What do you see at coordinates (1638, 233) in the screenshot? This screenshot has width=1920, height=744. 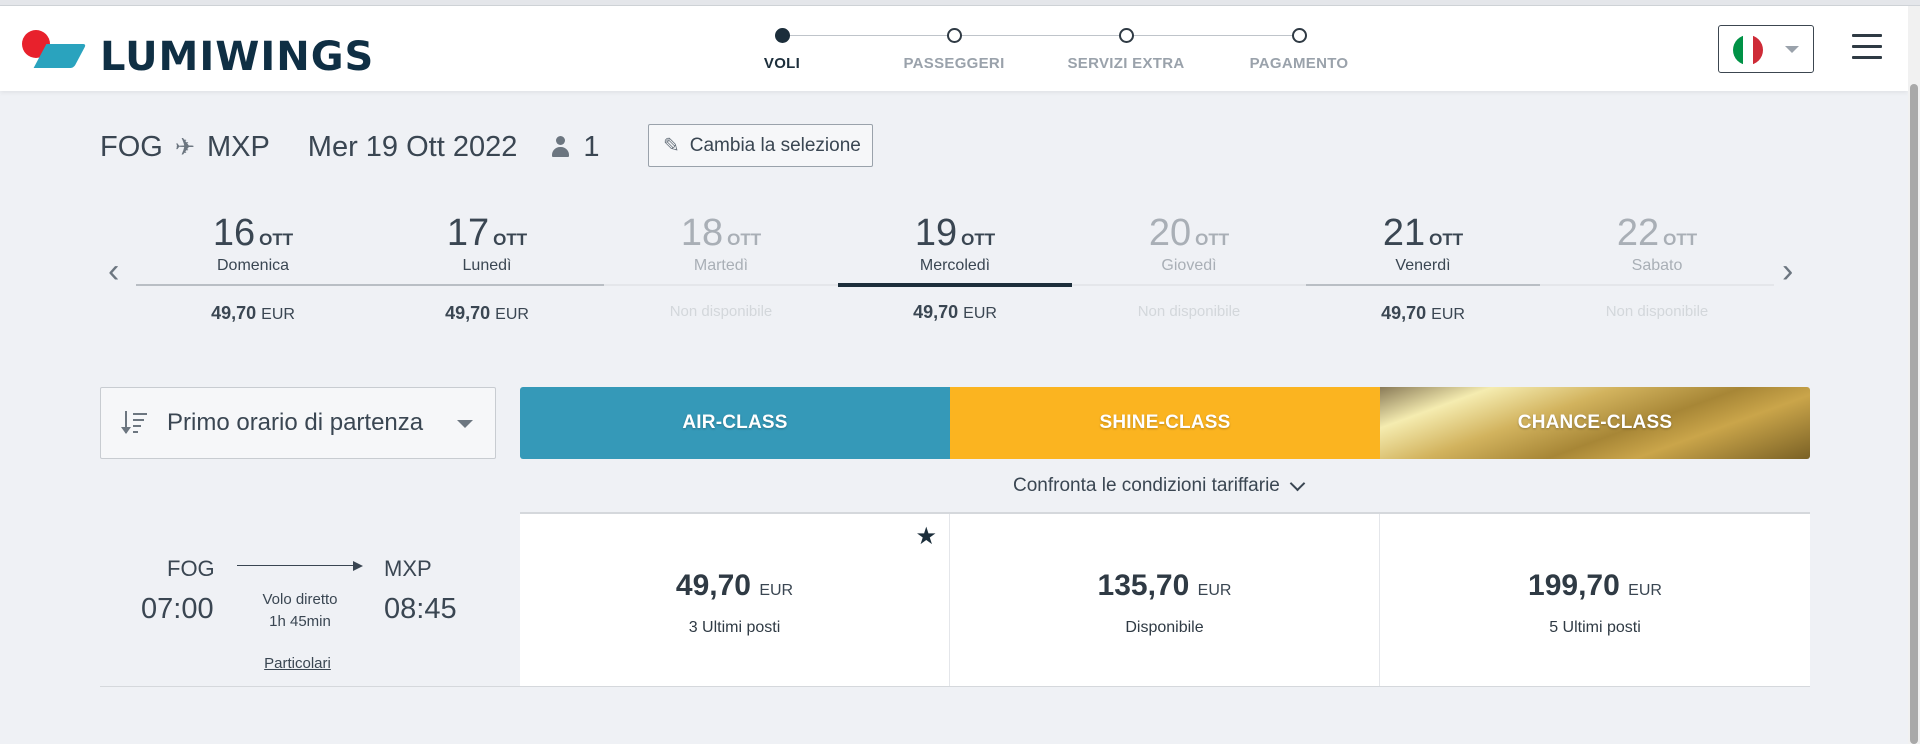 I see `date-day: 22` at bounding box center [1638, 233].